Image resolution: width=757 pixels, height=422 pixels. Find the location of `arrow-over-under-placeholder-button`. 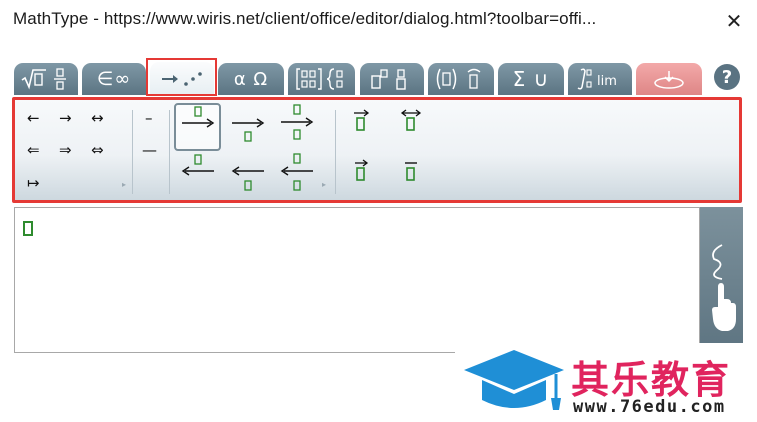

arrow-over-under-placeholder-button is located at coordinates (297, 126).